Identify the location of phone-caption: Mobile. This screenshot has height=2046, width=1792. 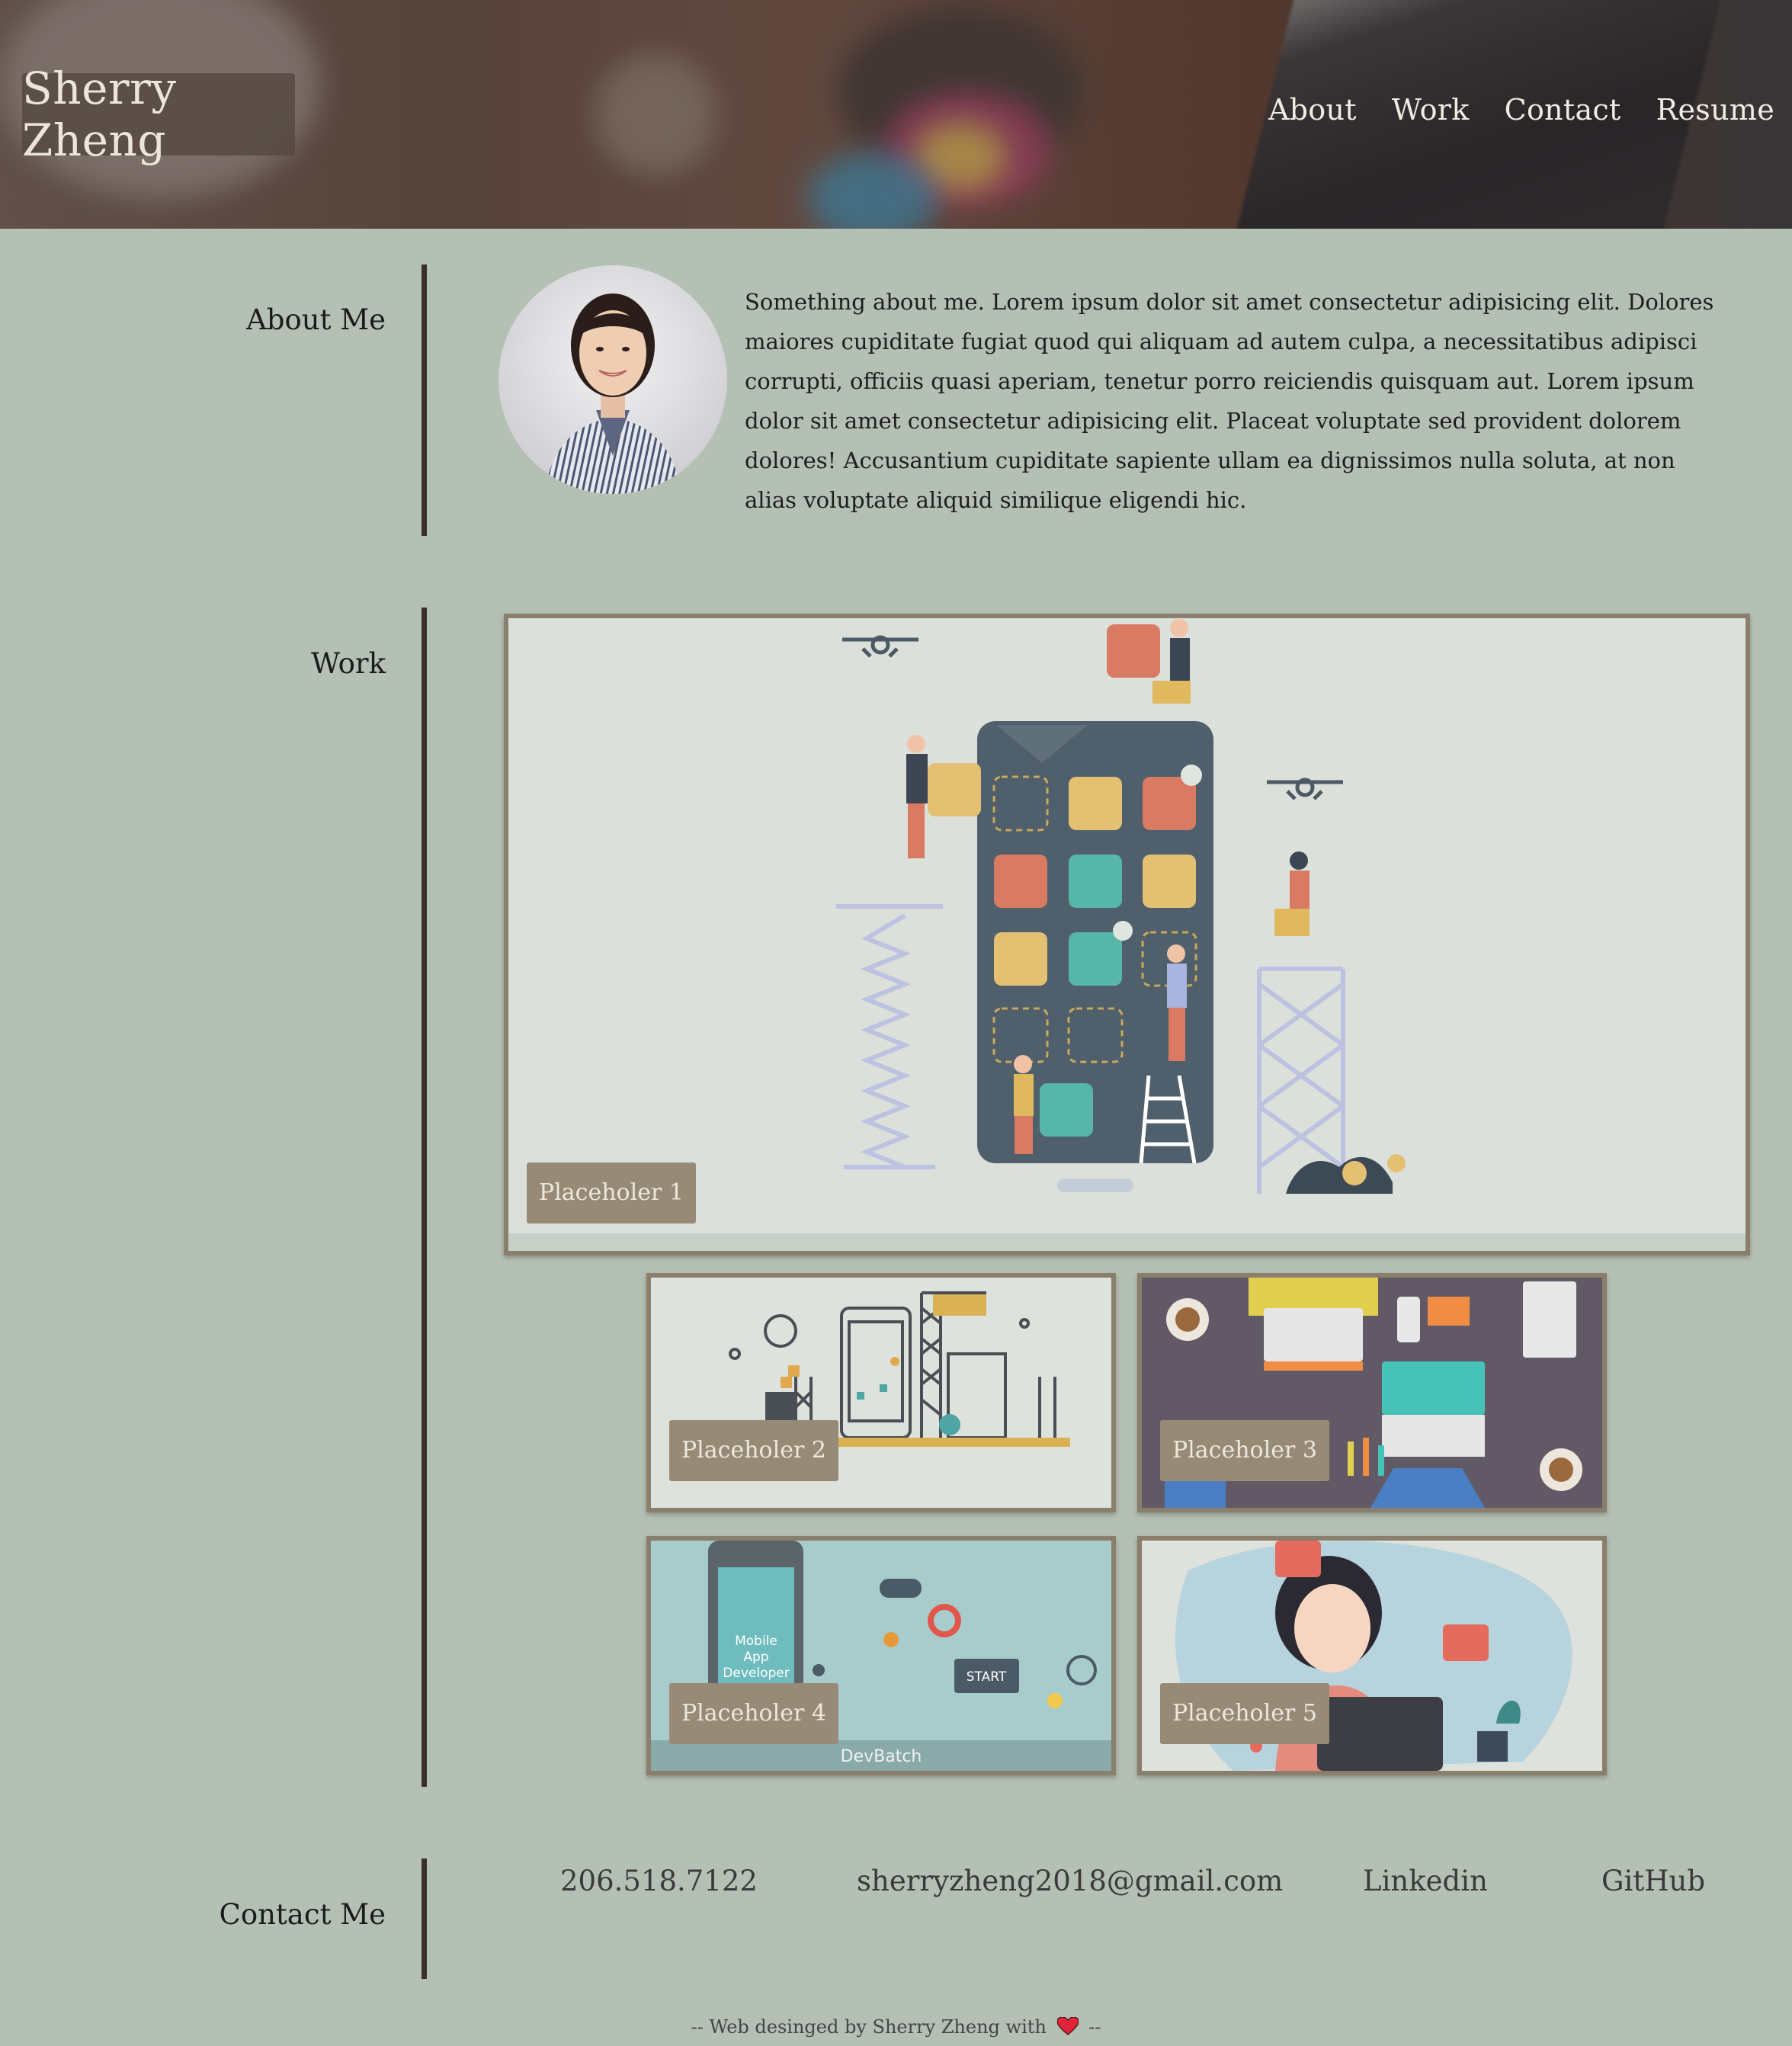
(756, 1641).